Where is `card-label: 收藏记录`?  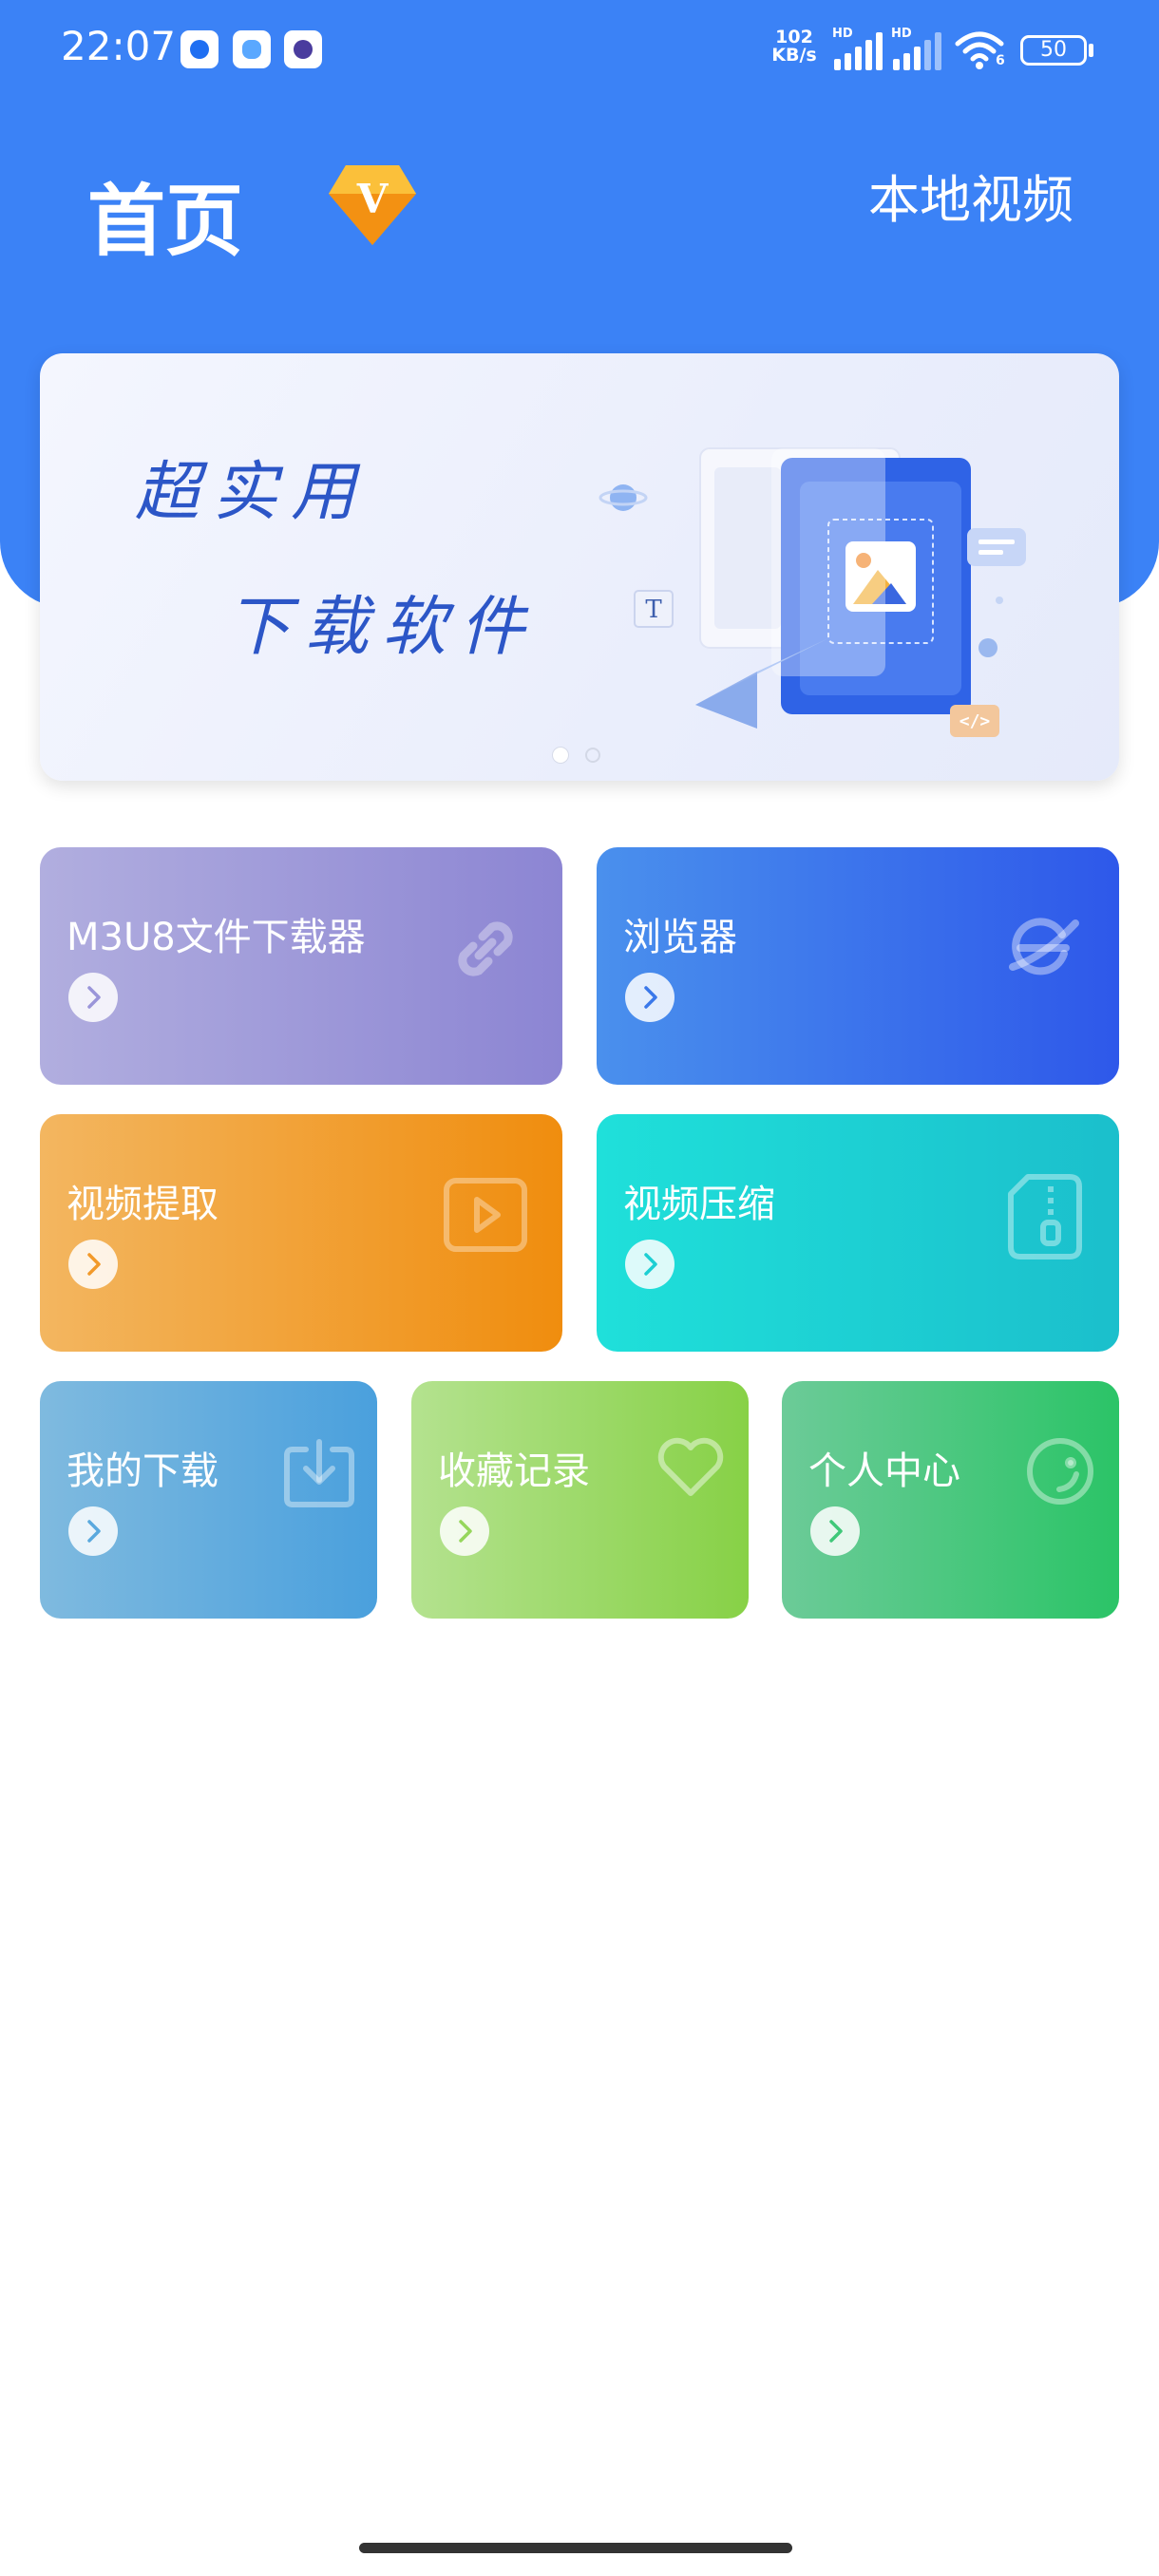
card-label: 收藏记录 is located at coordinates (514, 1471).